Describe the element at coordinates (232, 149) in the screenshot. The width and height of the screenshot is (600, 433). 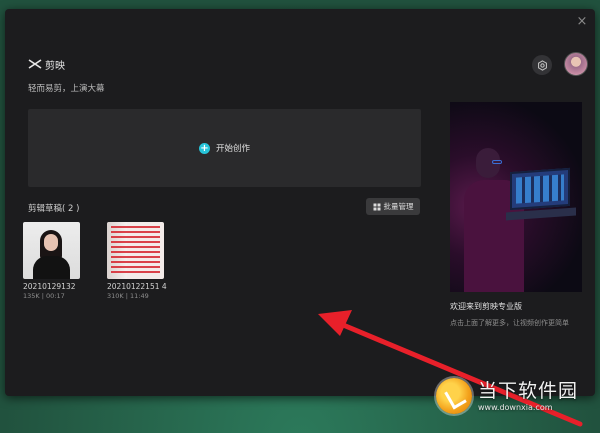
I see `start-creation-label: 开始创作` at that location.